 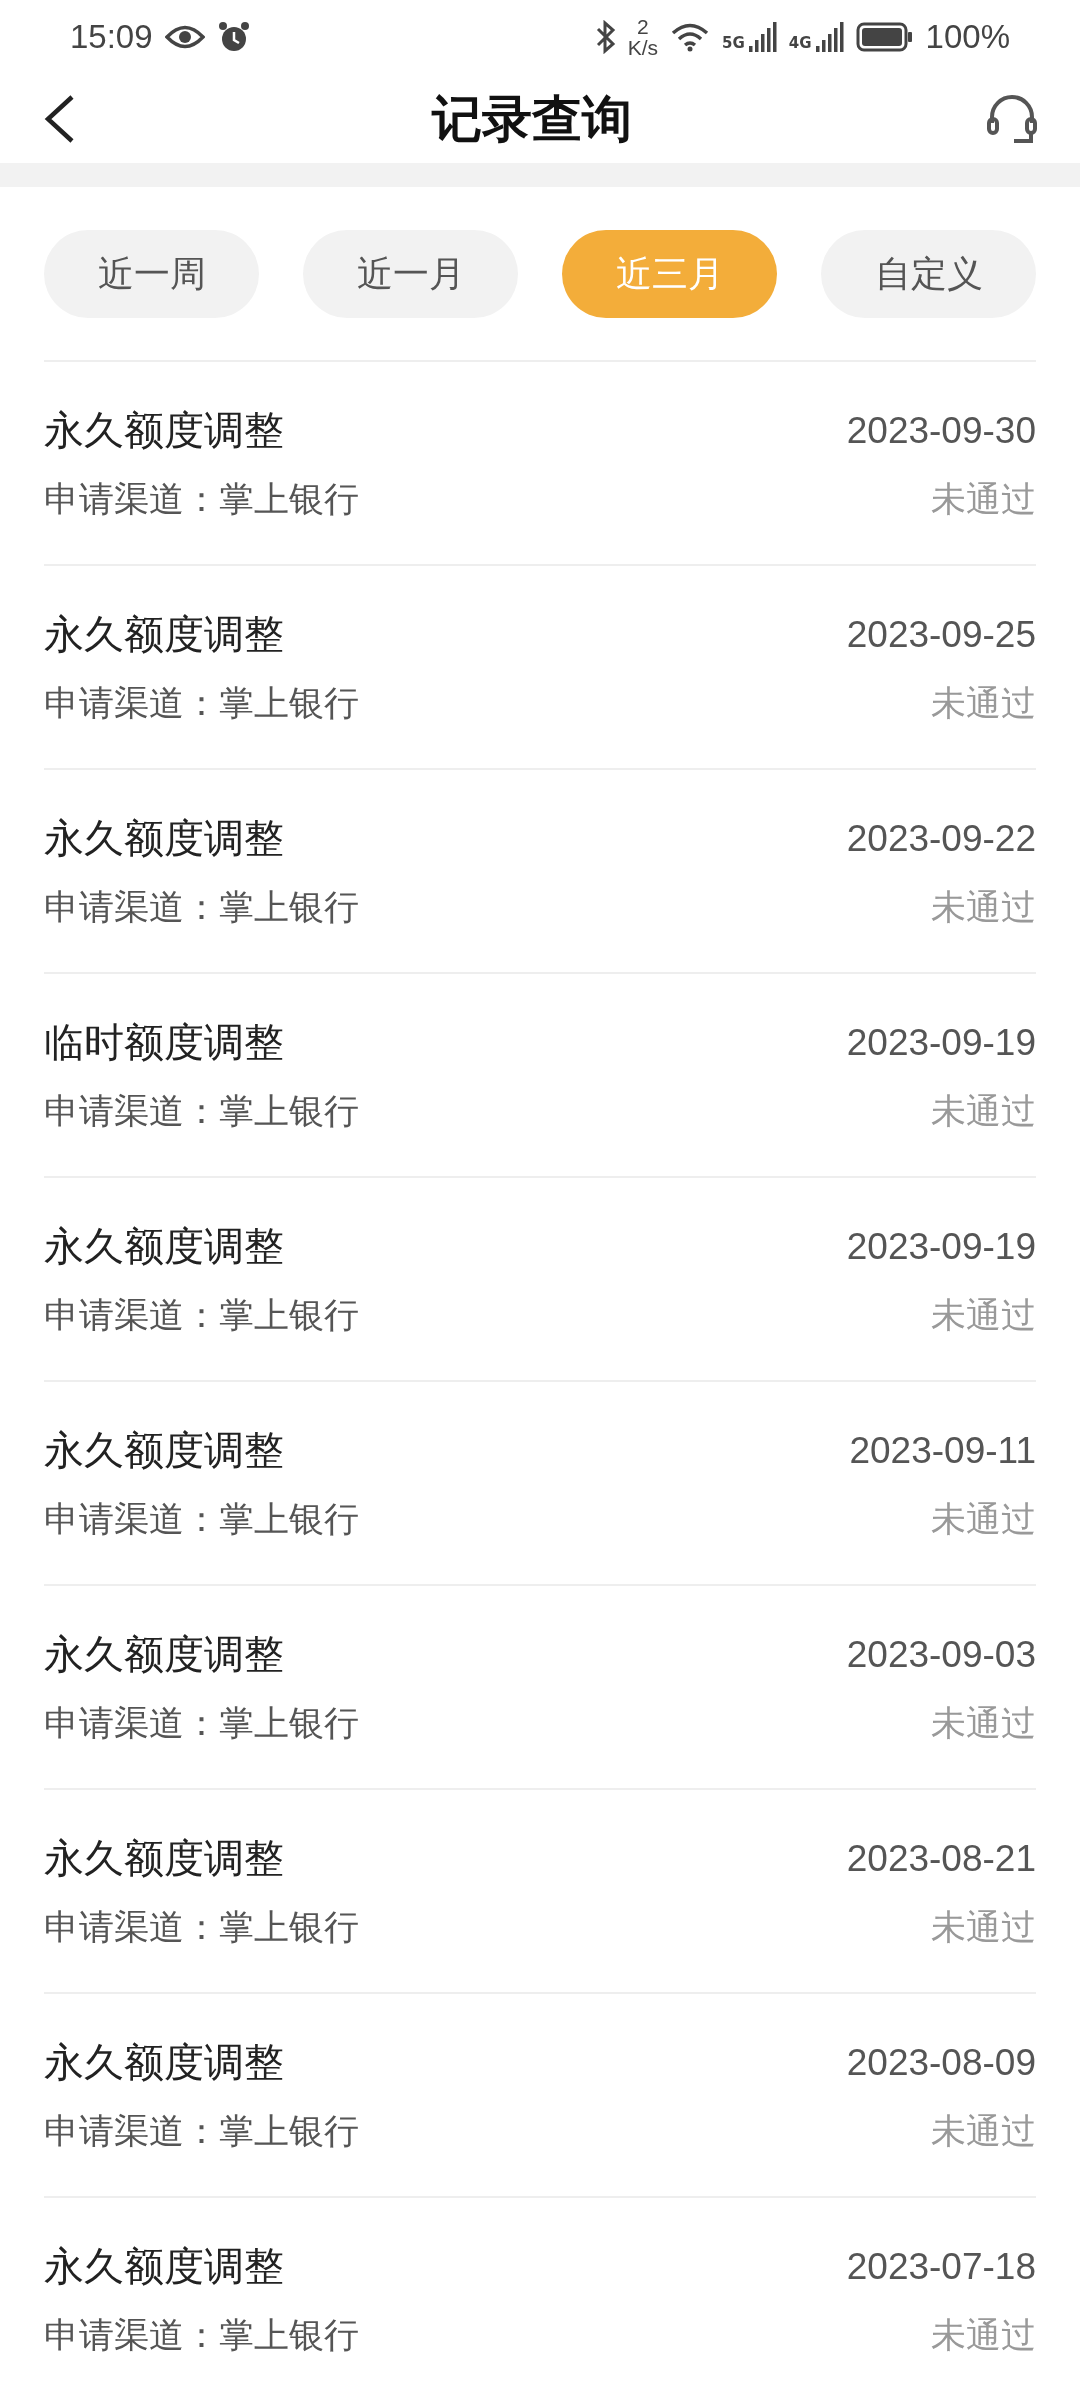 What do you see at coordinates (928, 274) in the screenshot?
I see `period-tab: 自定义` at bounding box center [928, 274].